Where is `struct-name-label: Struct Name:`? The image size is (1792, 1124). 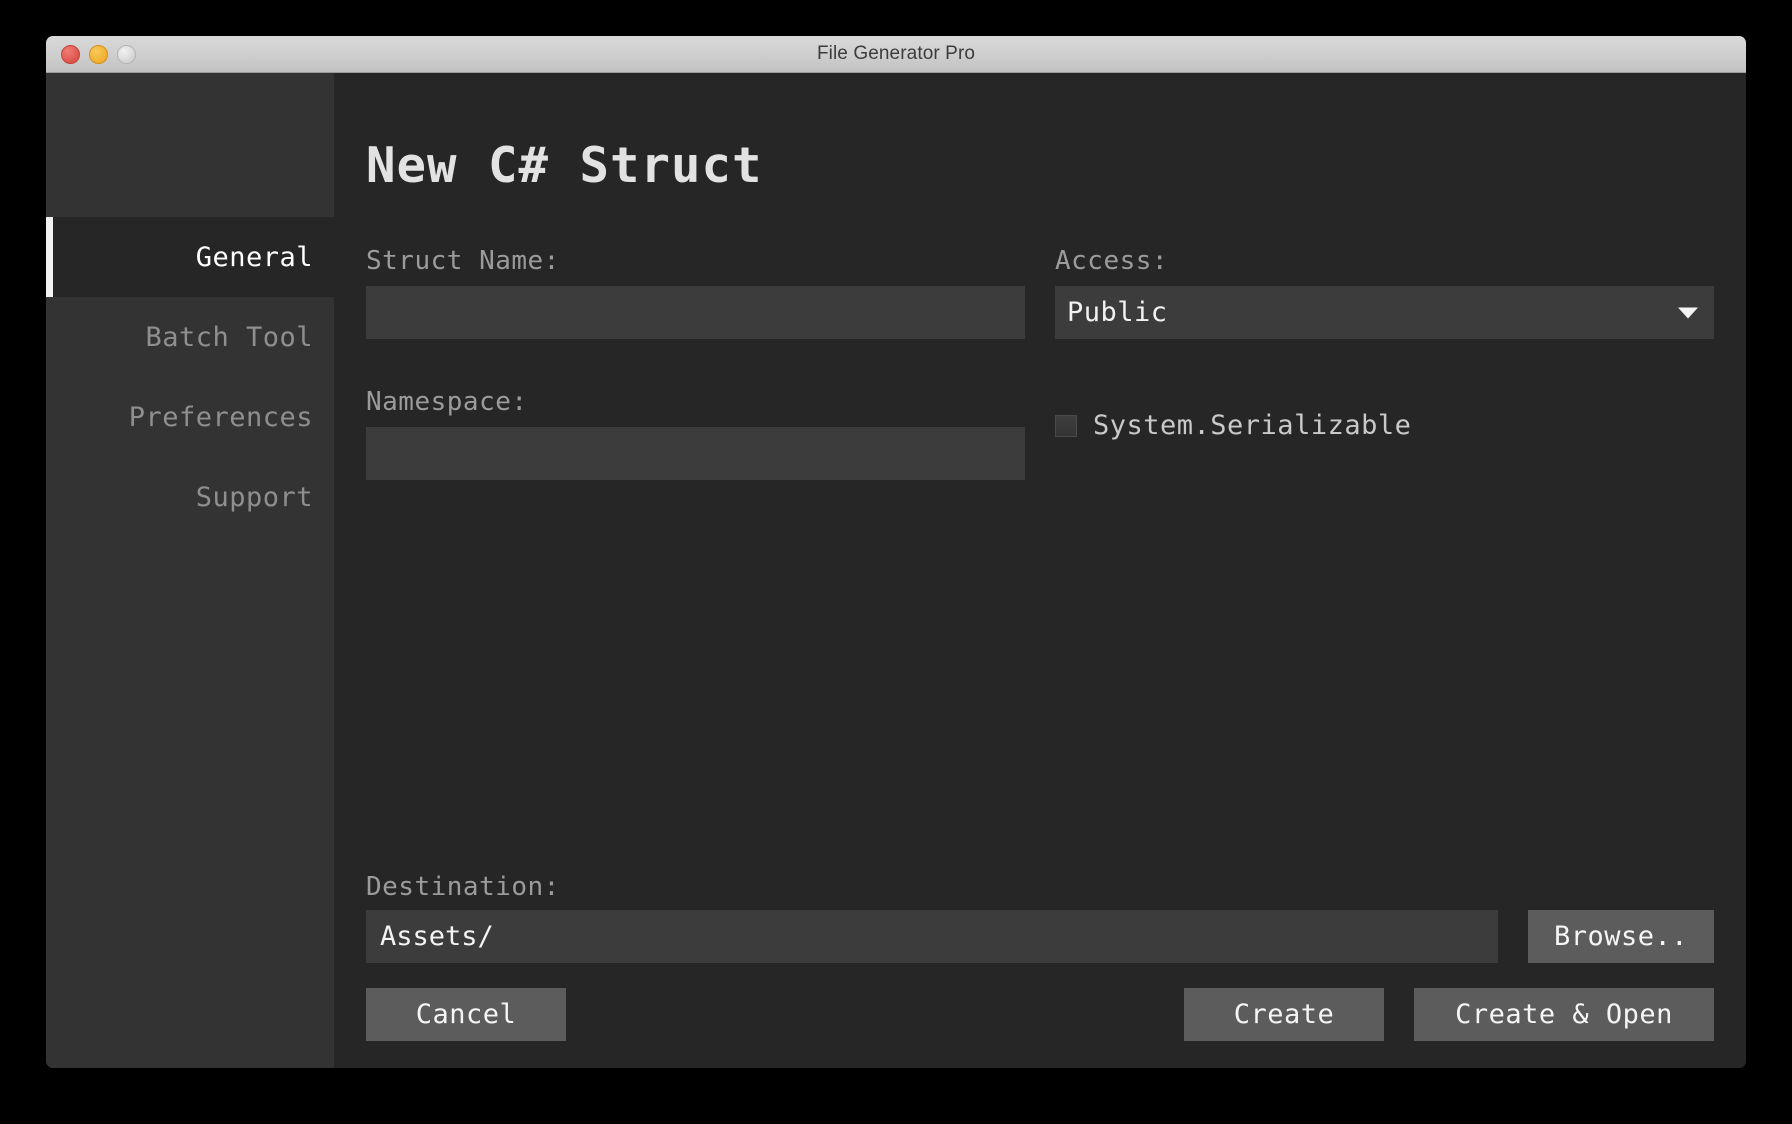 struct-name-label: Struct Name: is located at coordinates (463, 261).